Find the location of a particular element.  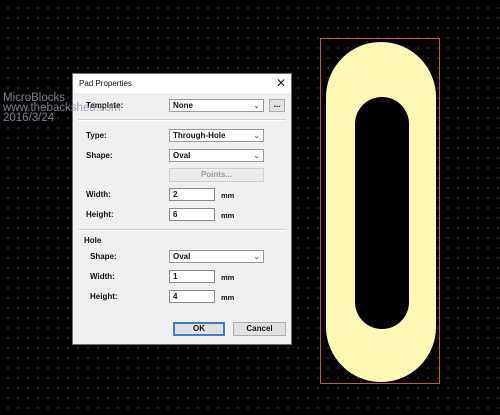

type-select: Through-Hole ⌄ is located at coordinates (216, 135).